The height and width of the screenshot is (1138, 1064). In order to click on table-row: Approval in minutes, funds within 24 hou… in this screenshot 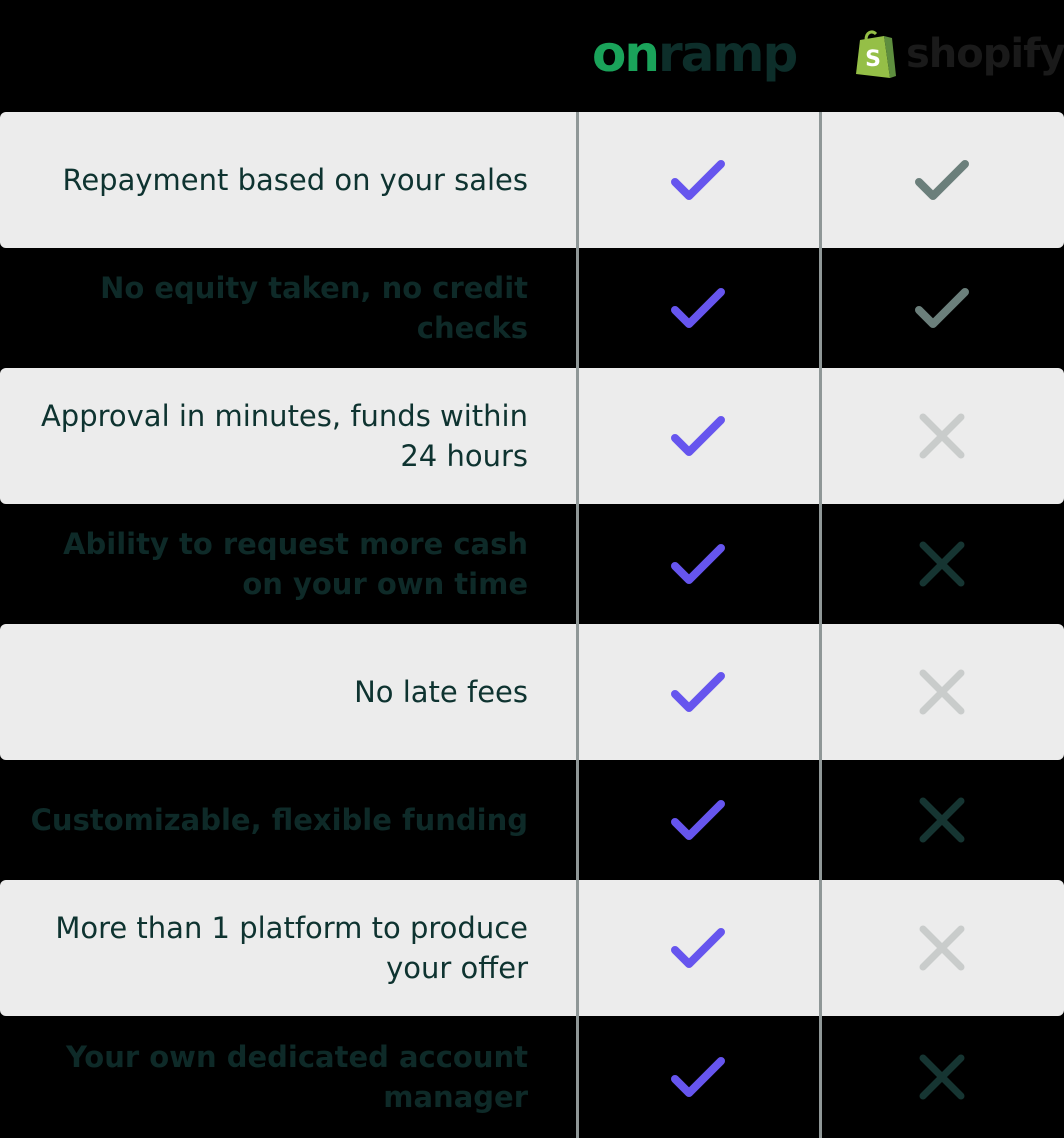, I will do `click(532, 436)`.